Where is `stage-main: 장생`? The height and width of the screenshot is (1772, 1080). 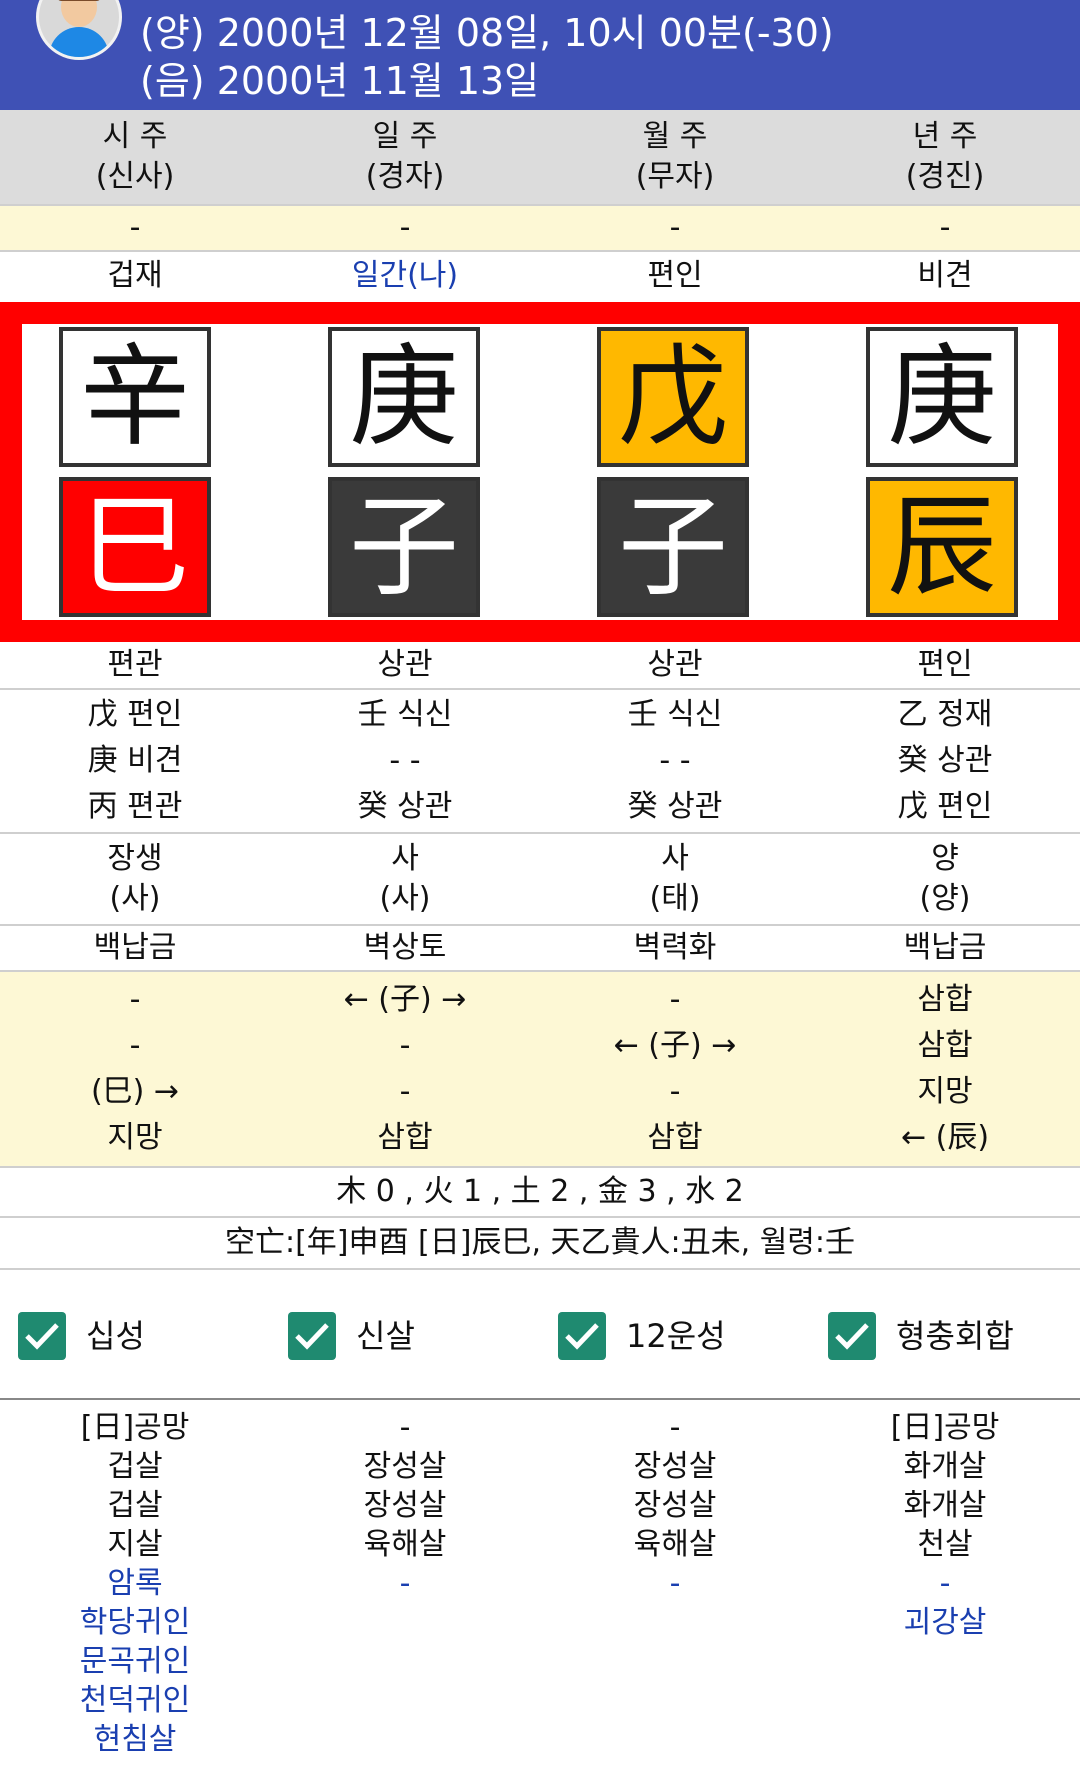
stage-main: 장생 is located at coordinates (135, 858).